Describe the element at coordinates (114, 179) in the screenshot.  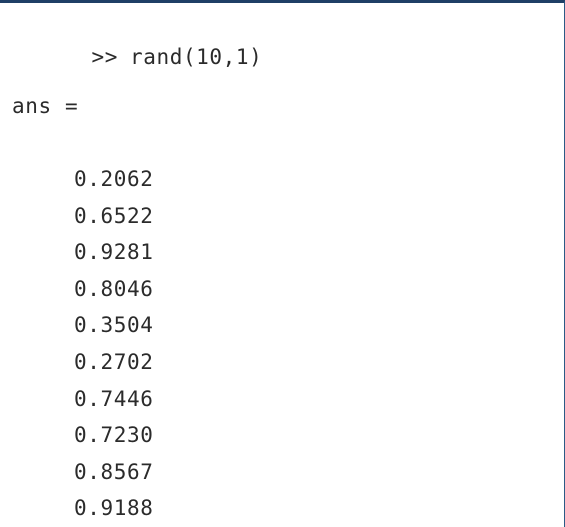
I see `answer-value: 0.2062` at that location.